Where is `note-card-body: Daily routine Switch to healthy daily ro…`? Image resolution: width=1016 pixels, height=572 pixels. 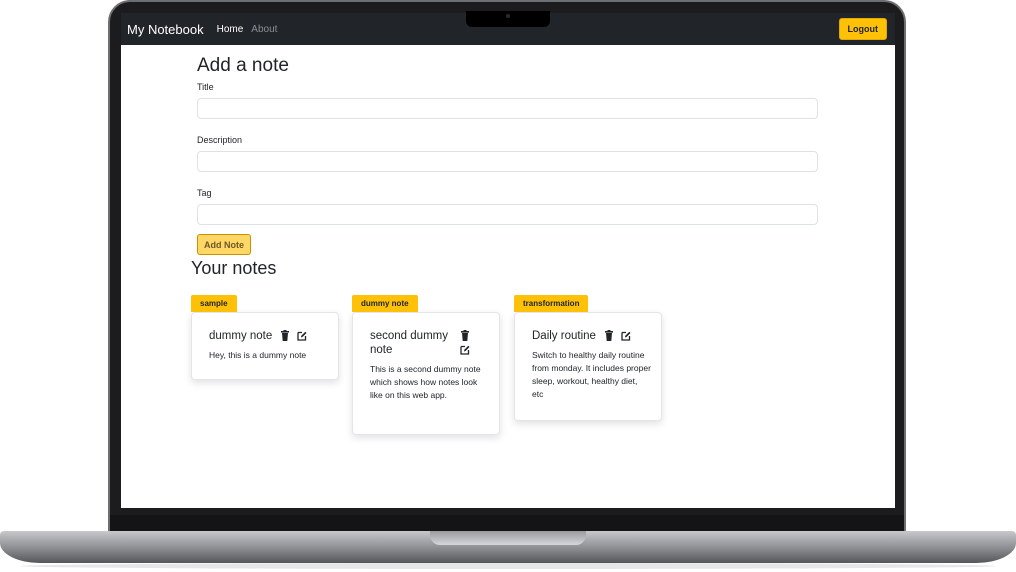
note-card-body: Daily routine Switch to healthy daily ro… is located at coordinates (588, 366).